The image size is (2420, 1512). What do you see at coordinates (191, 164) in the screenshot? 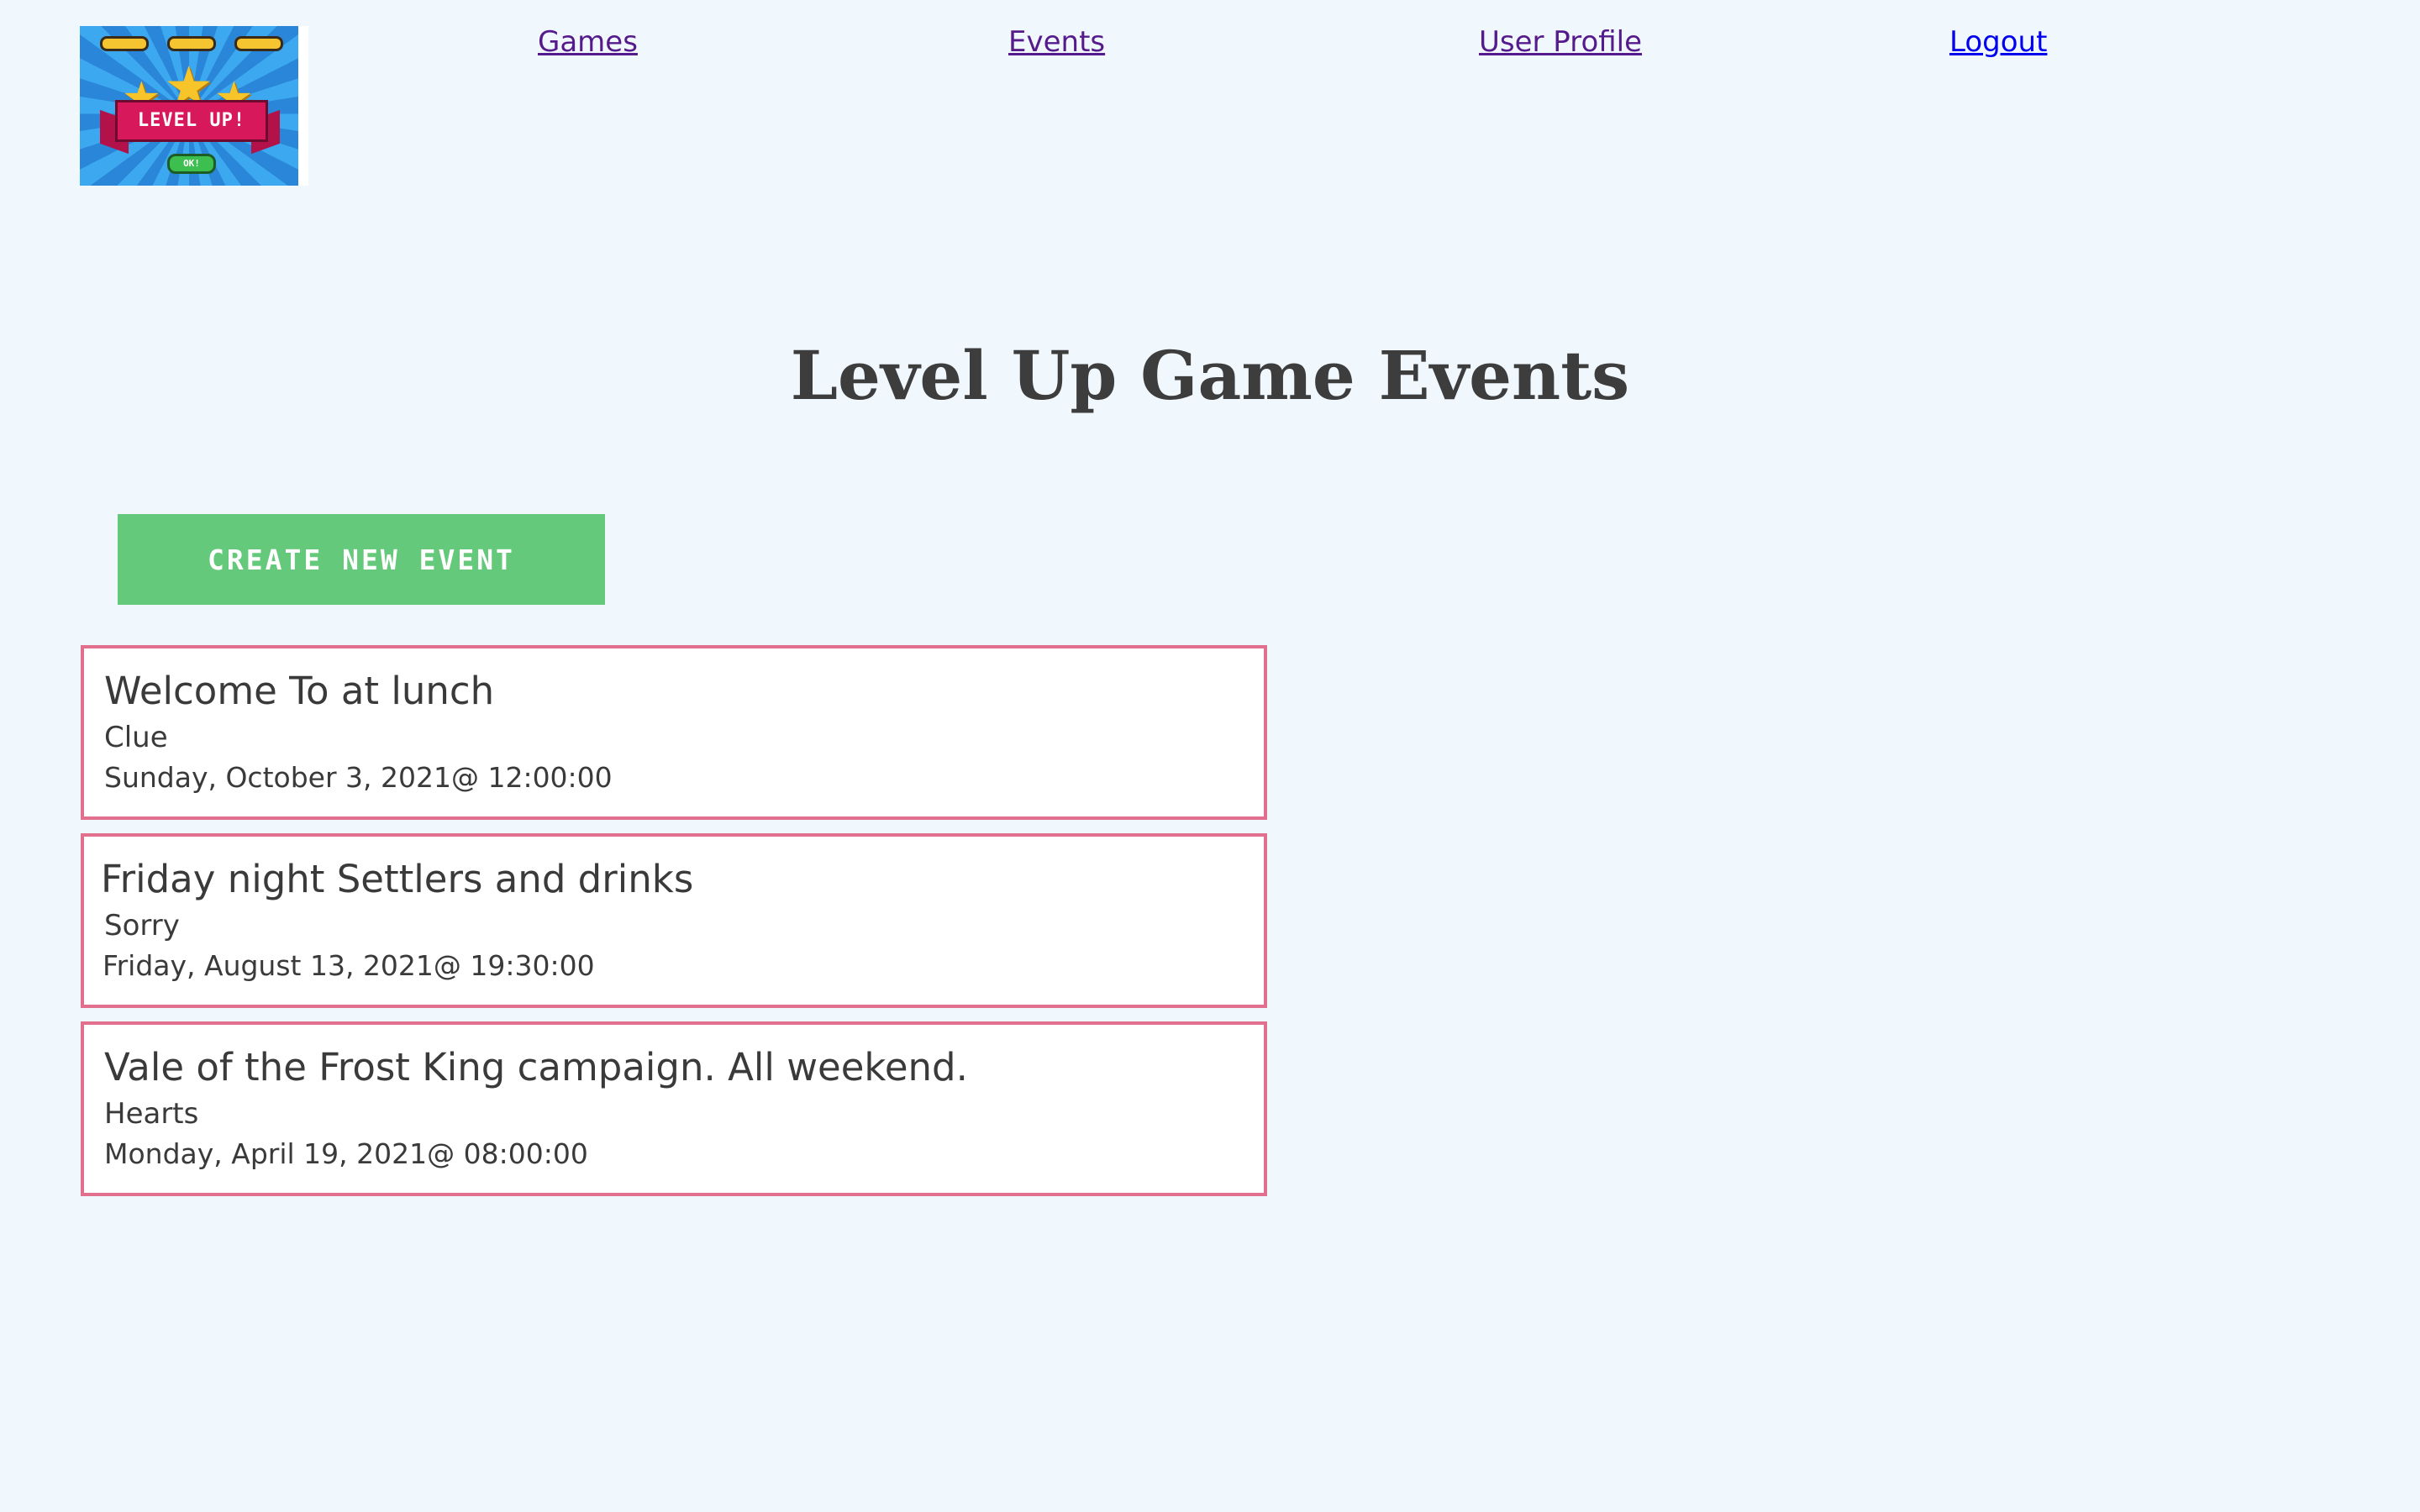
I see `logo-ok-pill: OK!` at bounding box center [191, 164].